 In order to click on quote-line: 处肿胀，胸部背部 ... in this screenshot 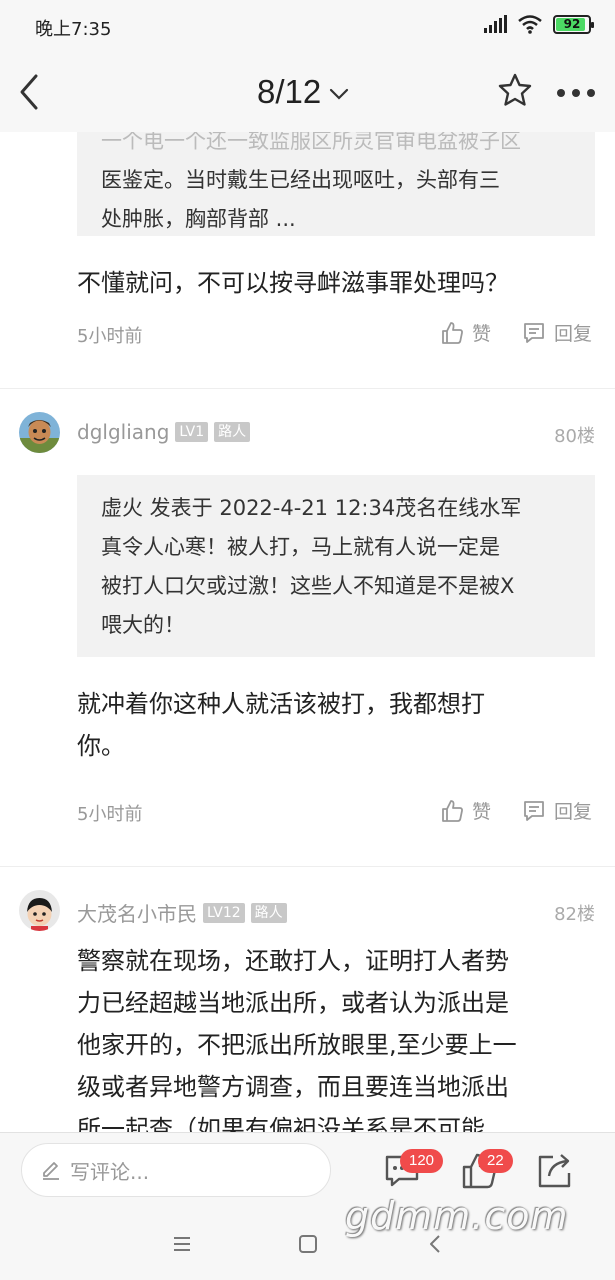, I will do `click(198, 219)`.